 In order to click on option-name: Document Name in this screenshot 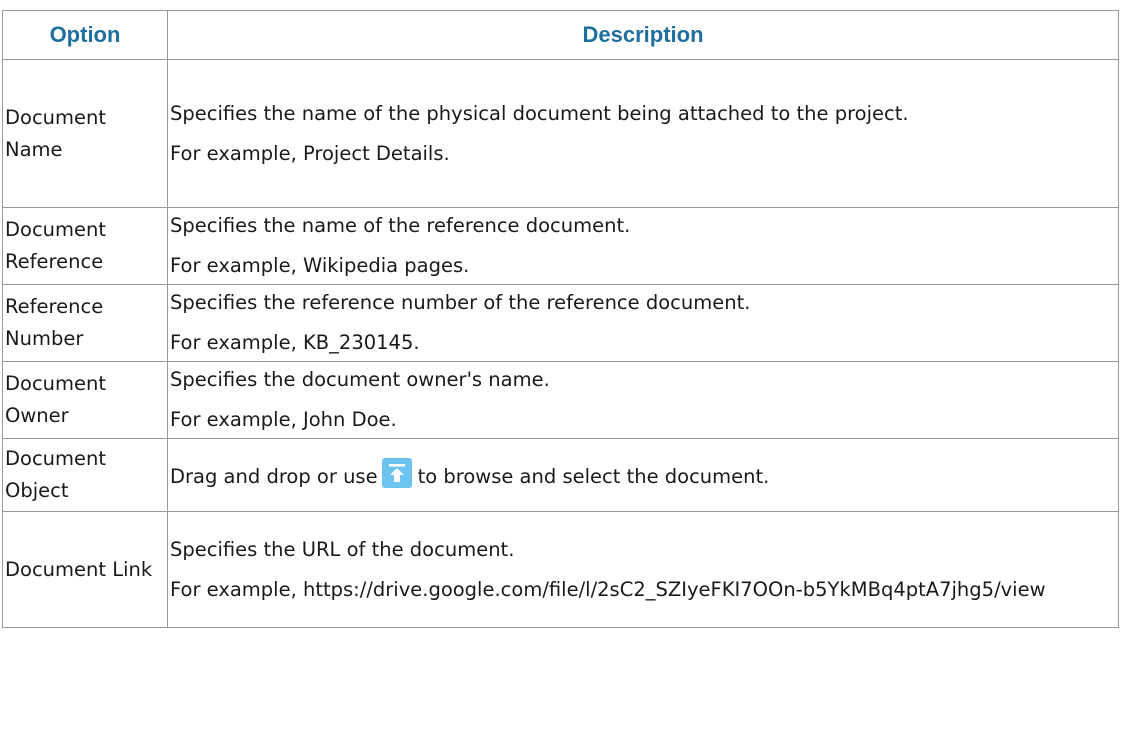, I will do `click(85, 133)`.